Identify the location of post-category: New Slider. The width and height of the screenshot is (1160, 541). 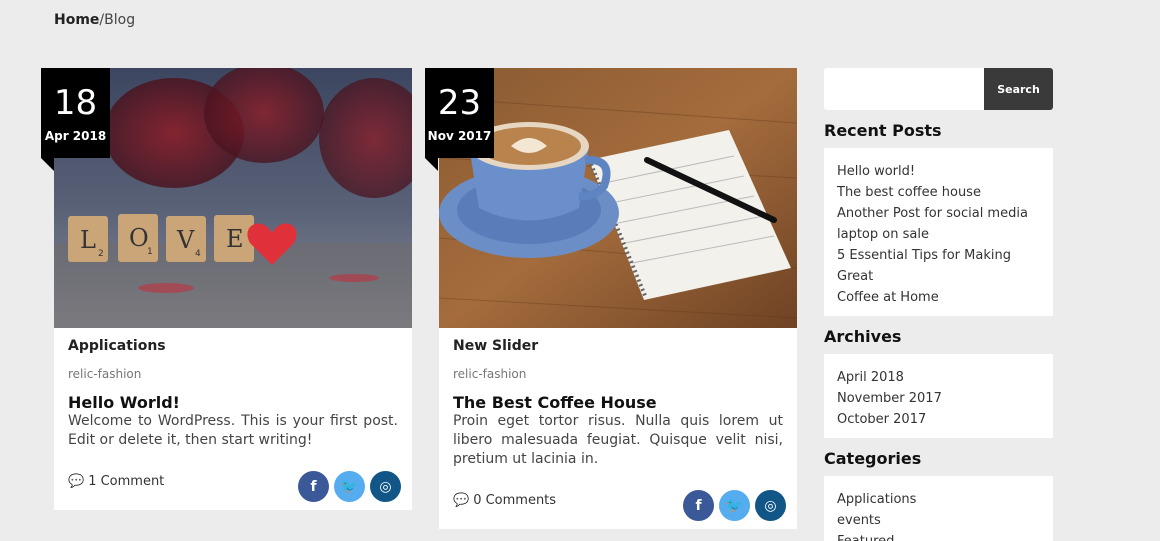
(618, 346).